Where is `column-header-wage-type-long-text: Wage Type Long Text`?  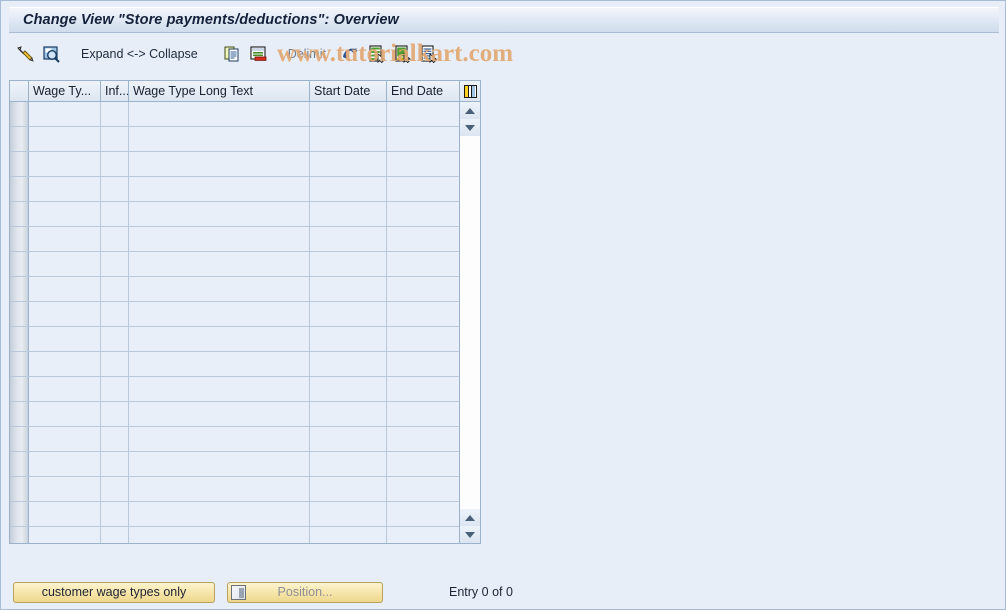 column-header-wage-type-long-text: Wage Type Long Text is located at coordinates (219, 91).